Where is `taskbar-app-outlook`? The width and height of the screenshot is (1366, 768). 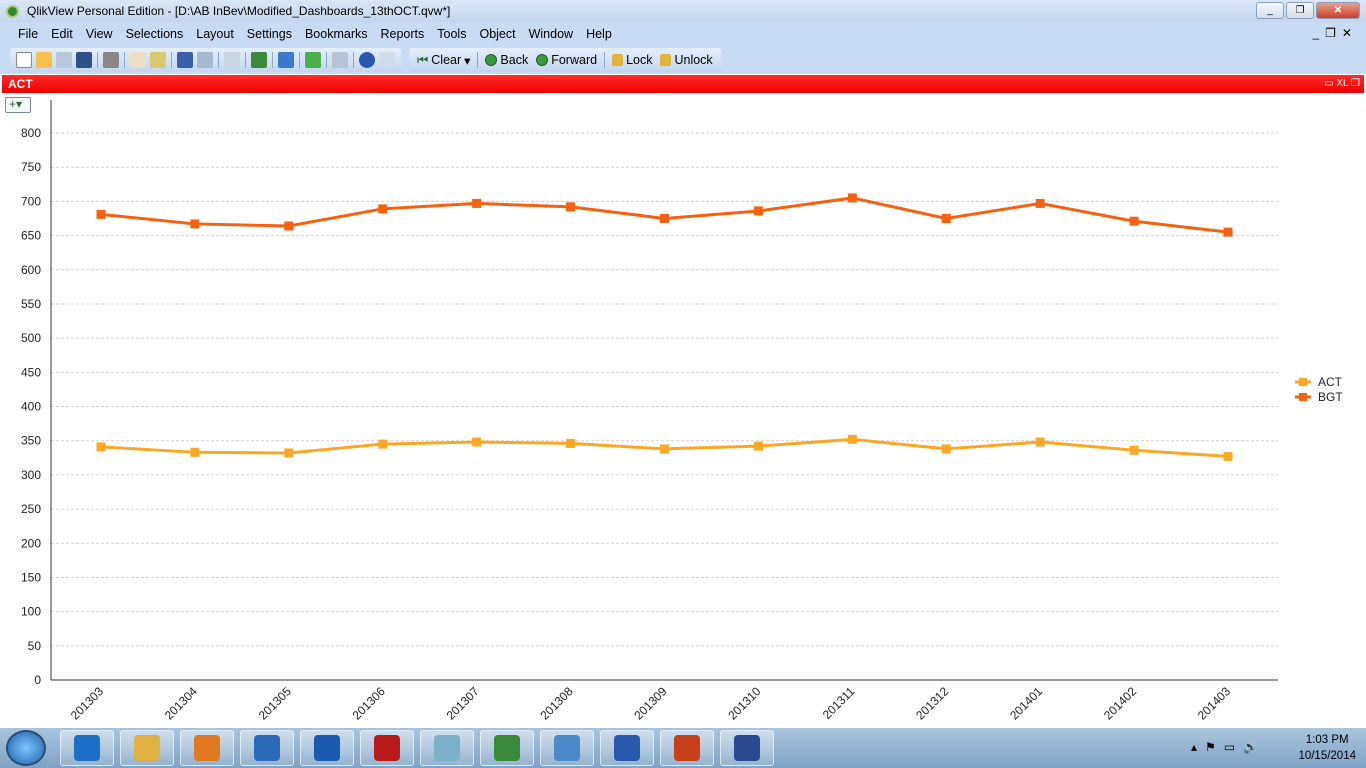
taskbar-app-outlook is located at coordinates (327, 748).